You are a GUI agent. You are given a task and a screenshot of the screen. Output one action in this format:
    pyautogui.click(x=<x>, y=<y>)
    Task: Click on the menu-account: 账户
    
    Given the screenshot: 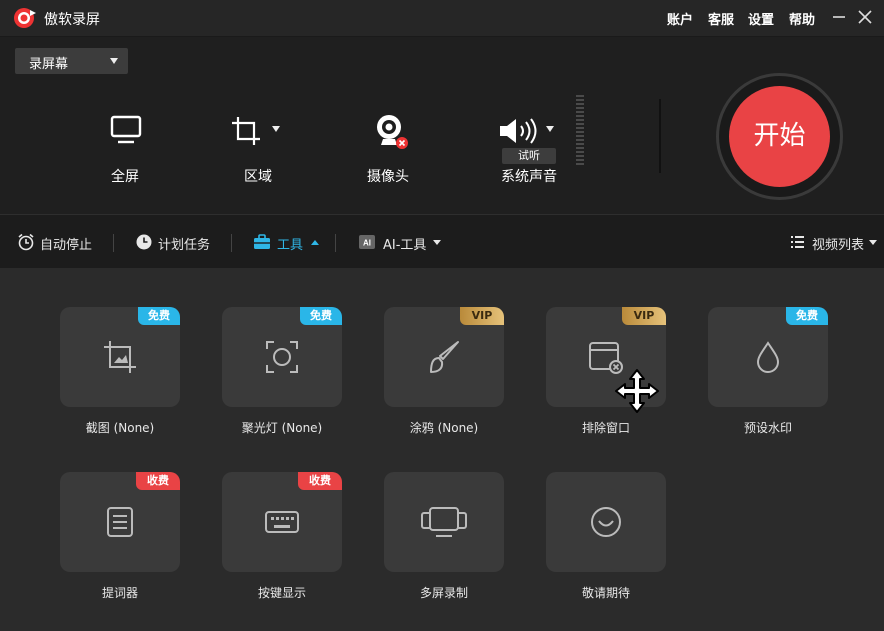 What is the action you would take?
    pyautogui.click(x=680, y=18)
    